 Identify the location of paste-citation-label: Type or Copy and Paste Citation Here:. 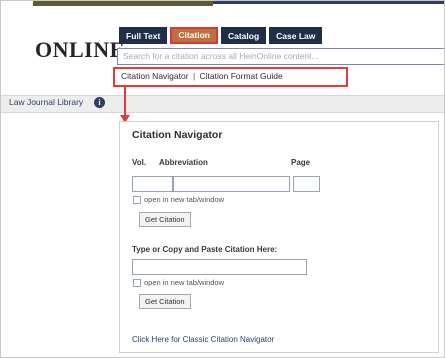
(205, 249).